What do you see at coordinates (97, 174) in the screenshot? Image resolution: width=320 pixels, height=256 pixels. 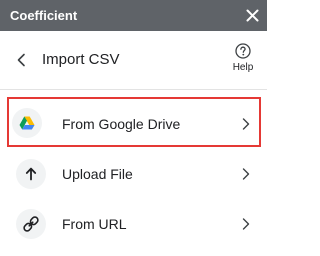 I see `option-label: Upload File` at bounding box center [97, 174].